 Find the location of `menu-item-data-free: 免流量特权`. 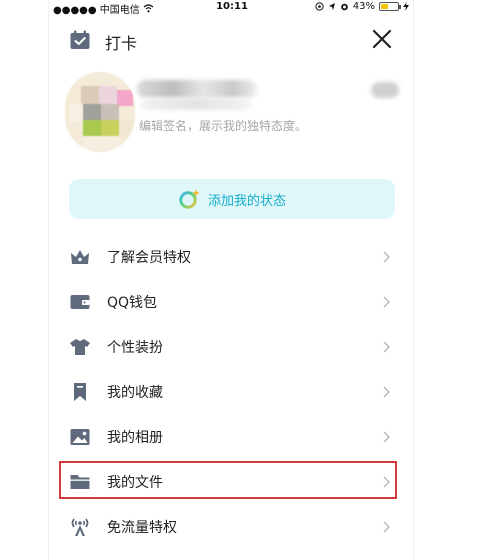

menu-item-data-free: 免流量特权 is located at coordinates (231, 526).